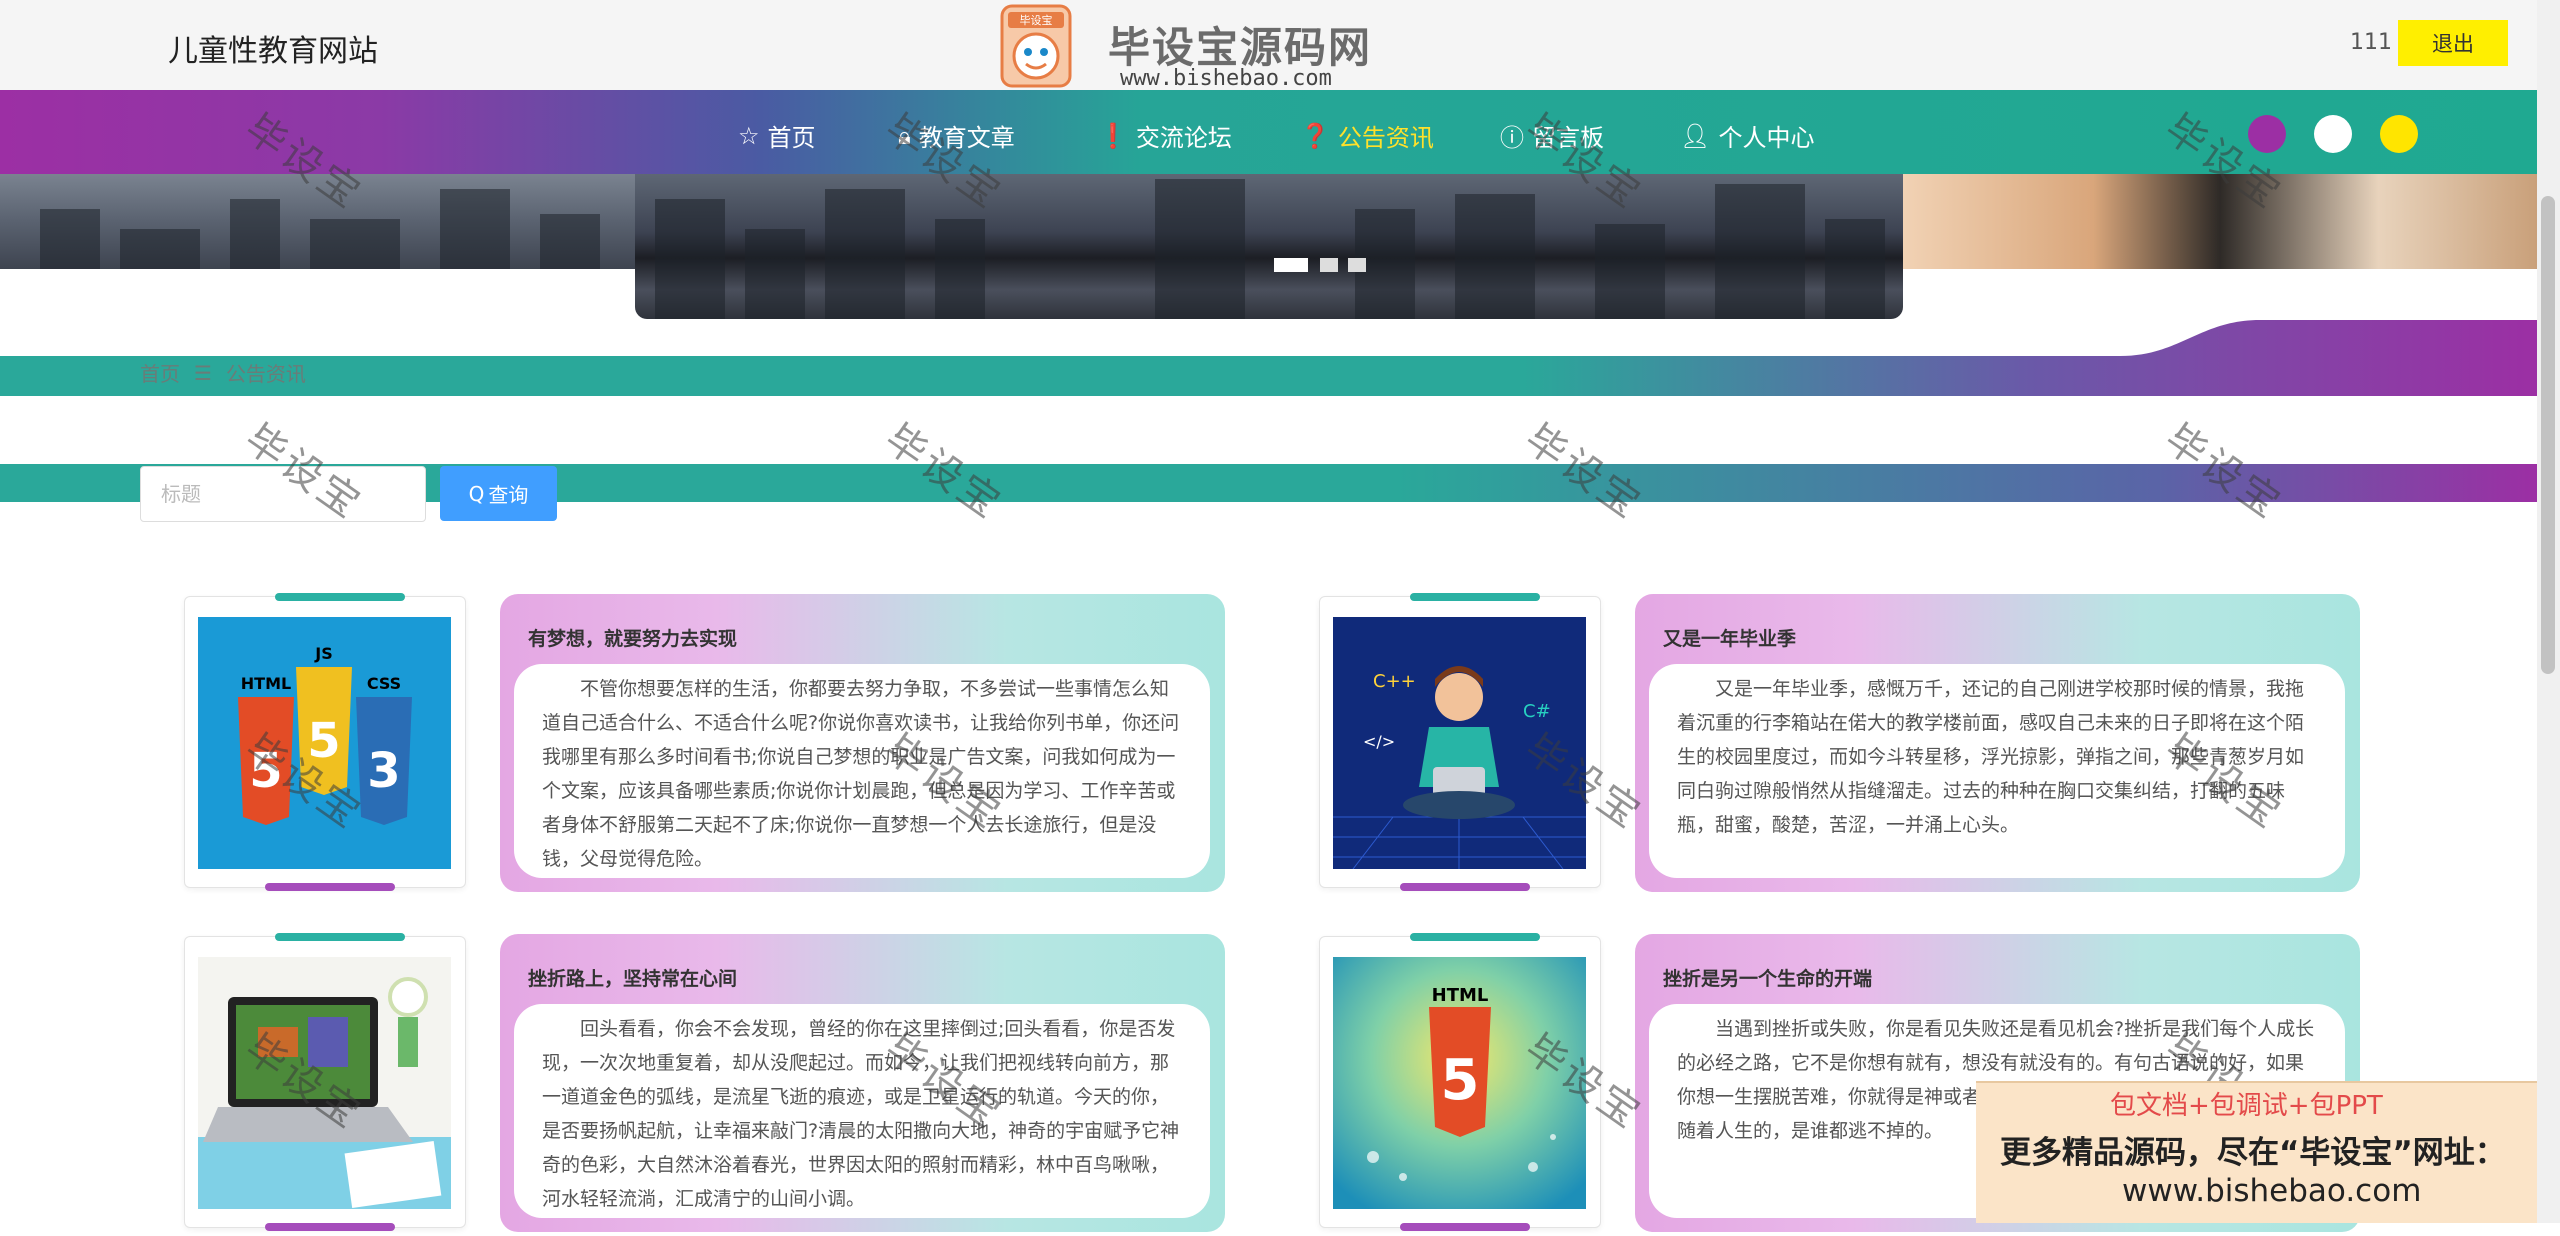 This screenshot has width=2560, height=1236. I want to click on card-title: 挫折路上，坚持常在心间, so click(632, 977).